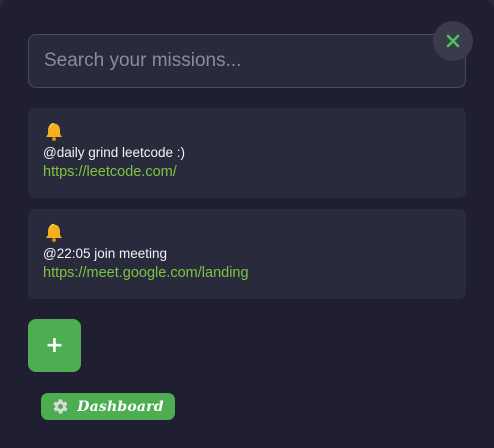  I want to click on close-button, so click(453, 41).